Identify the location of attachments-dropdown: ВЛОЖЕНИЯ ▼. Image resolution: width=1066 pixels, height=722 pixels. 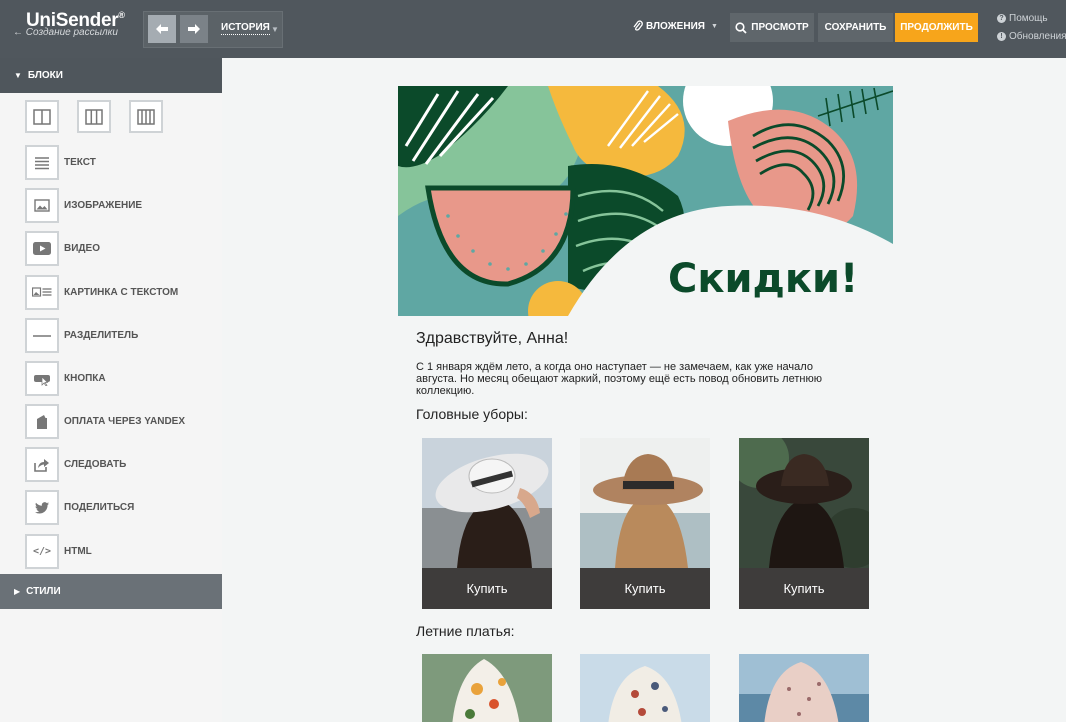
(675, 26).